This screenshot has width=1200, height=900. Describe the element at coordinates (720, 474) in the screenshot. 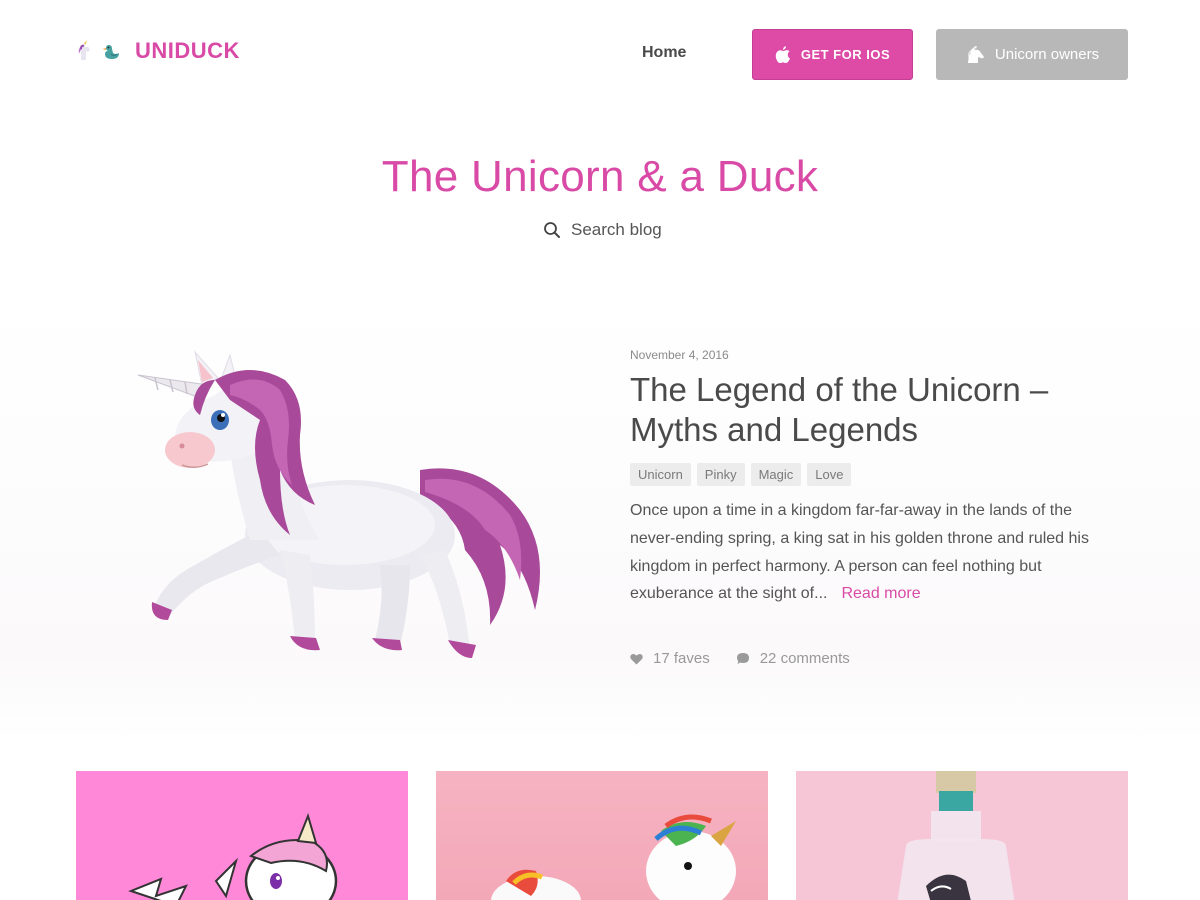

I see `tag-pinky: Pinky` at that location.